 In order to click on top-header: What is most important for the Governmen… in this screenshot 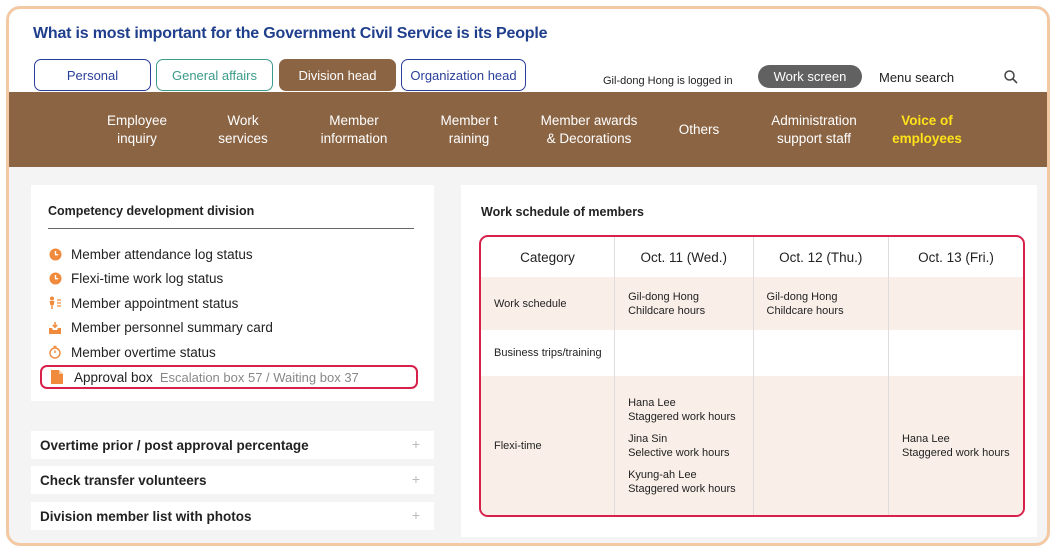, I will do `click(528, 50)`.